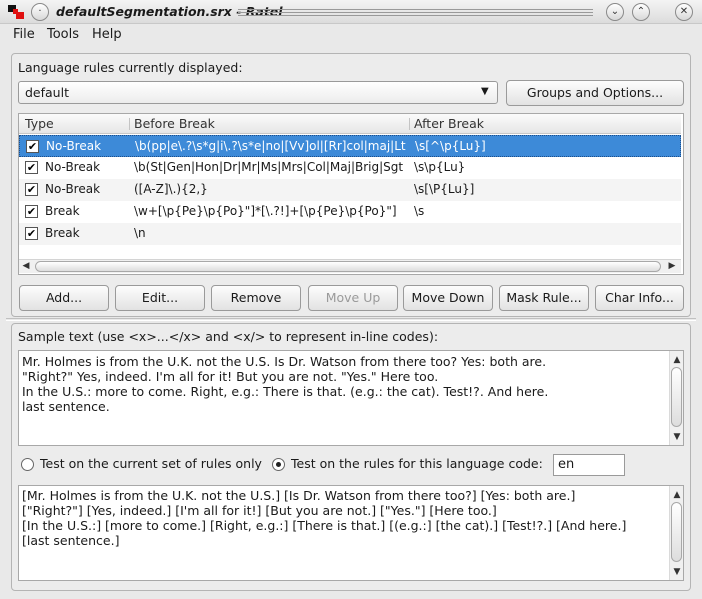  Describe the element at coordinates (415, 12) in the screenshot. I see `title-bar-grip` at that location.